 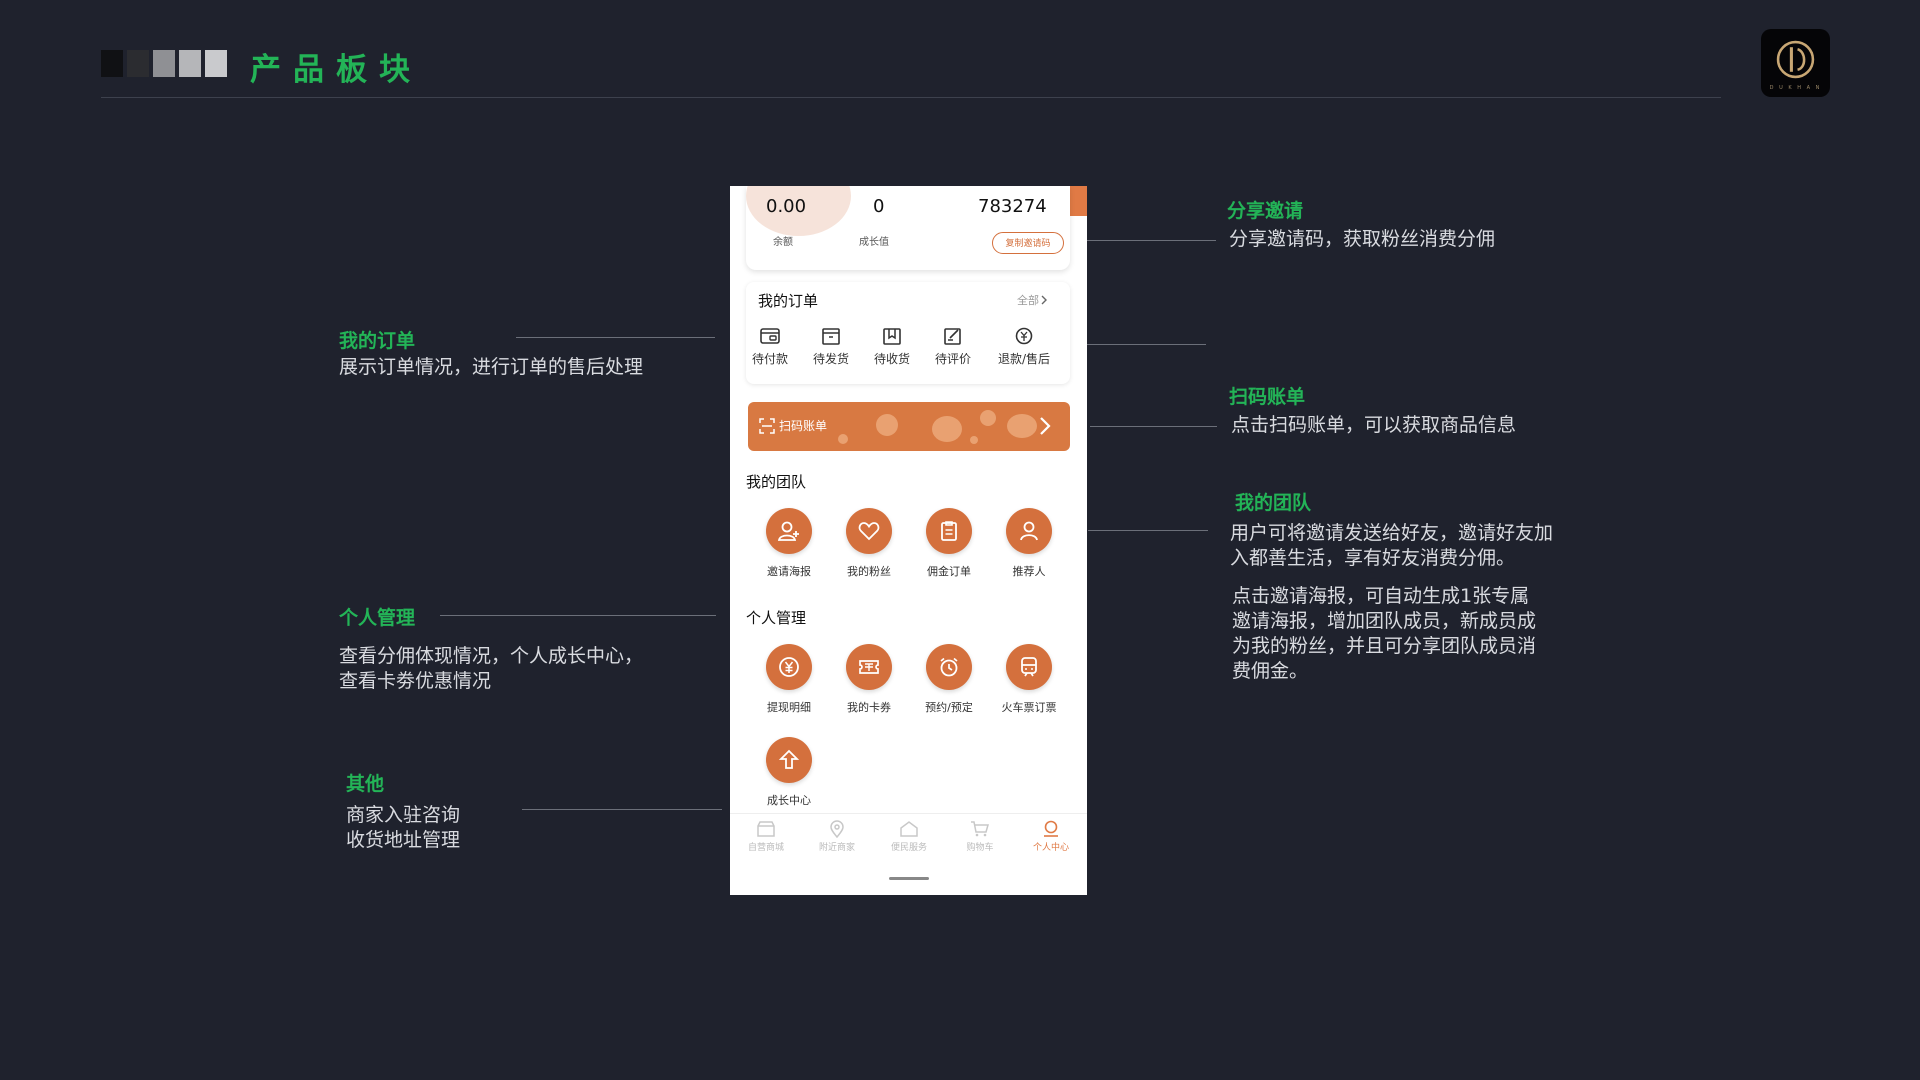 What do you see at coordinates (1384, 621) in the screenshot?
I see `annotation-team-p2-line2: 邀请海报，增加团队成员，新成员成` at bounding box center [1384, 621].